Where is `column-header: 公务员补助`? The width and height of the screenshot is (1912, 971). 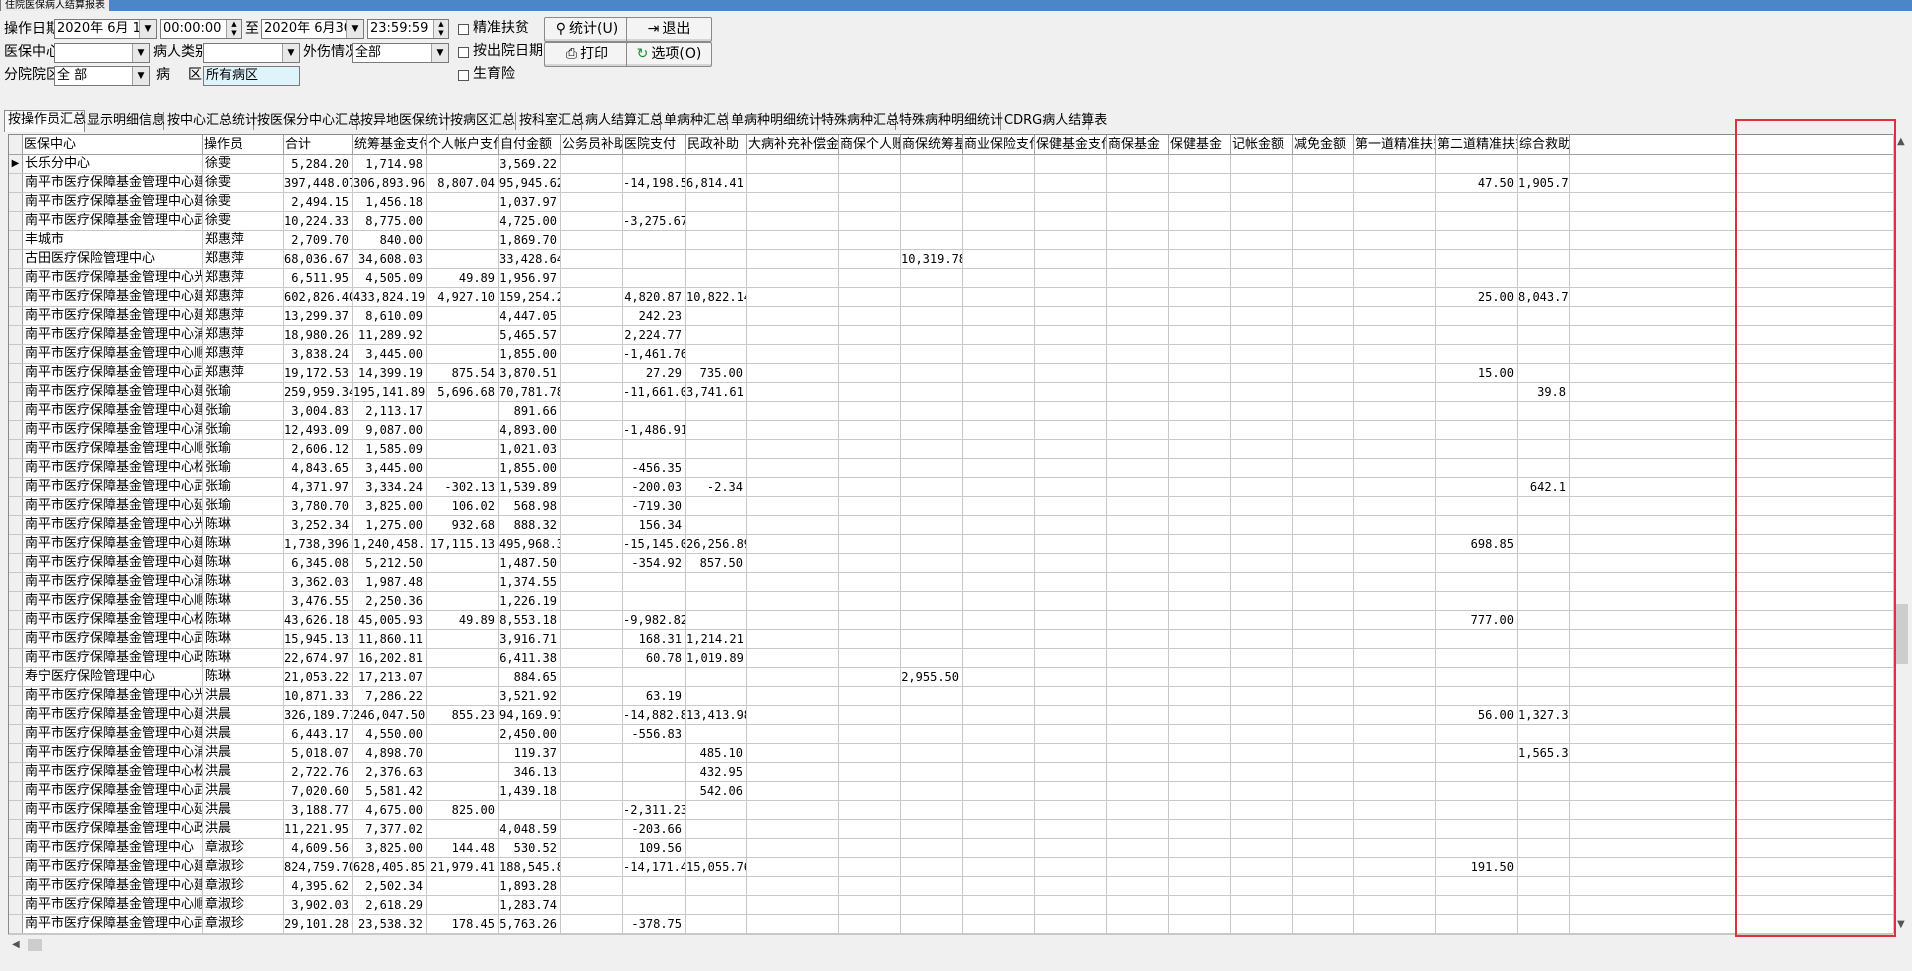
column-header: 公务员补助 is located at coordinates (592, 144).